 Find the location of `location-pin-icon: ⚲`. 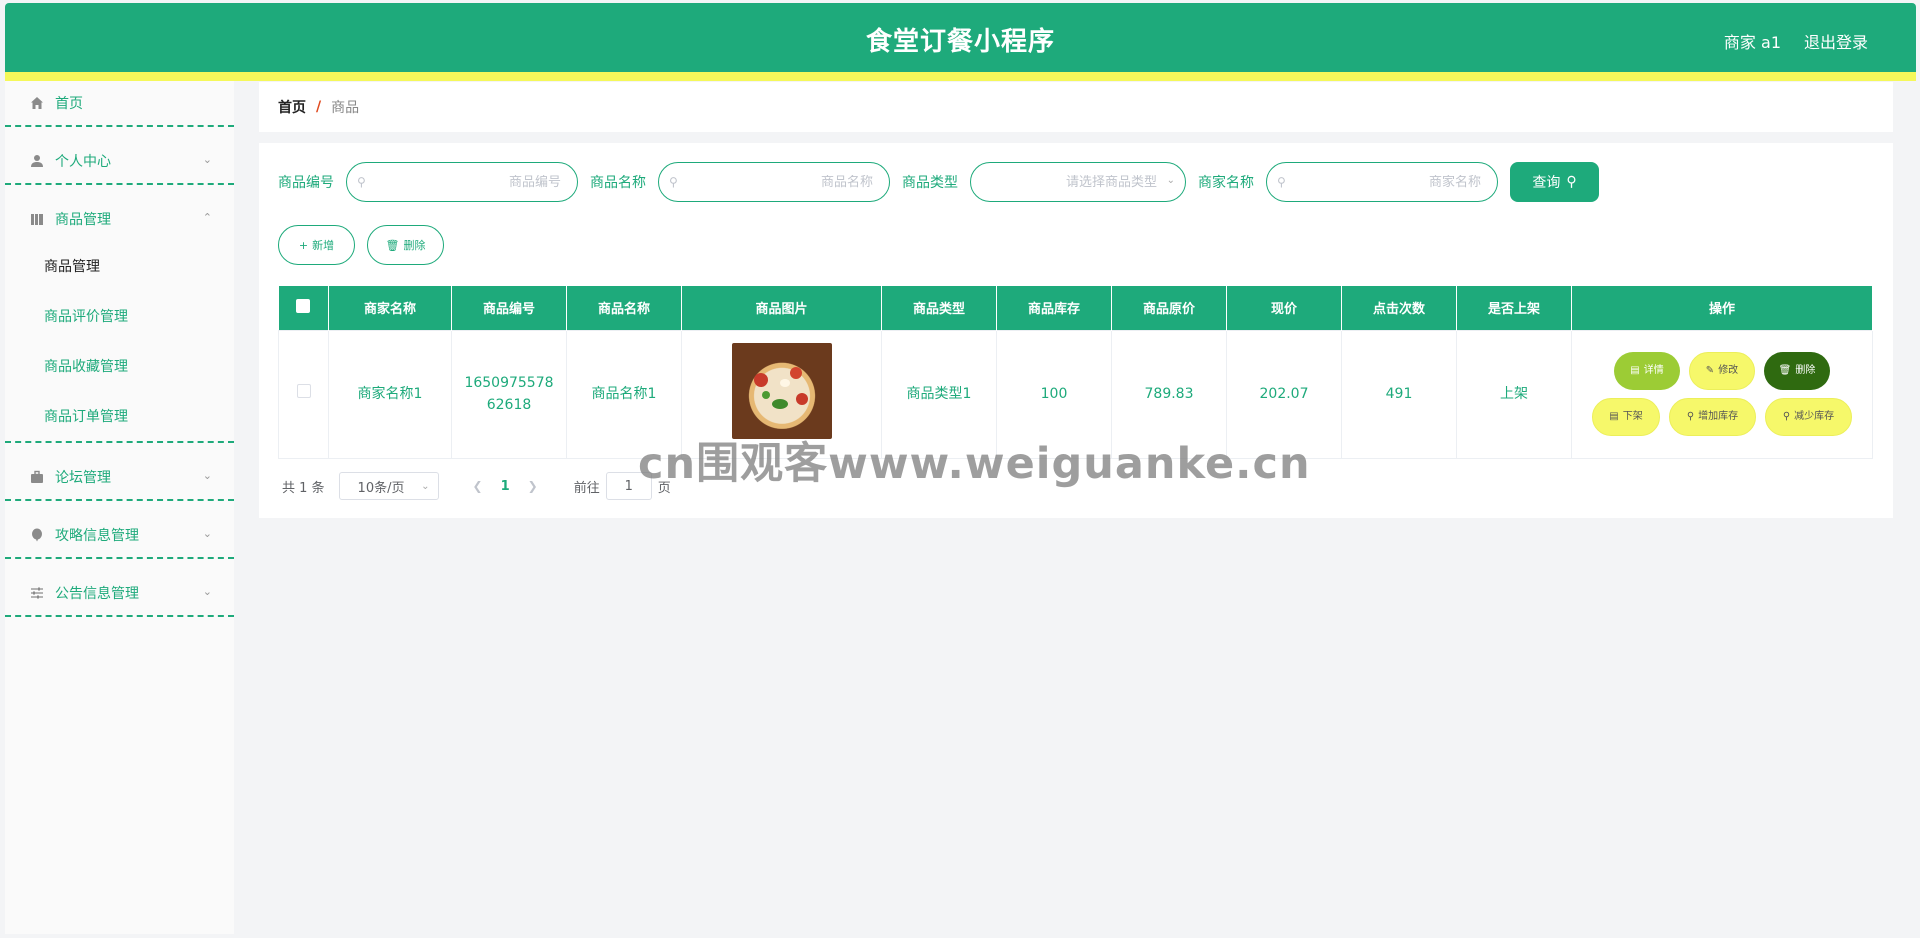

location-pin-icon: ⚲ is located at coordinates (1690, 416).